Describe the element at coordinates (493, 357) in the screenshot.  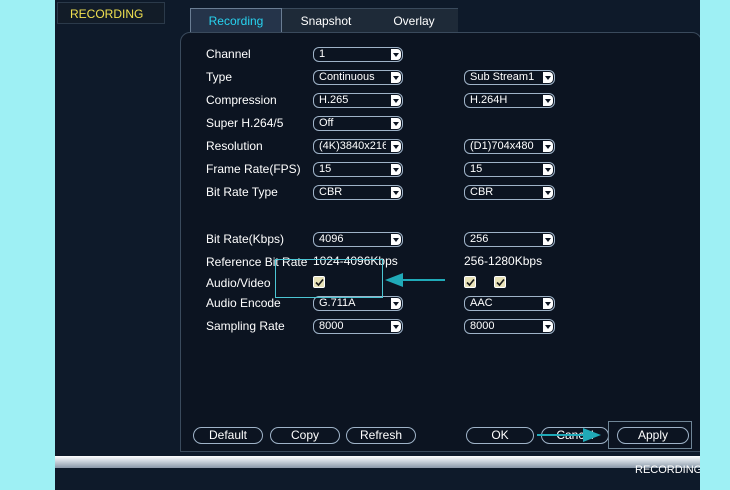
I see `annotation-arrows` at that location.